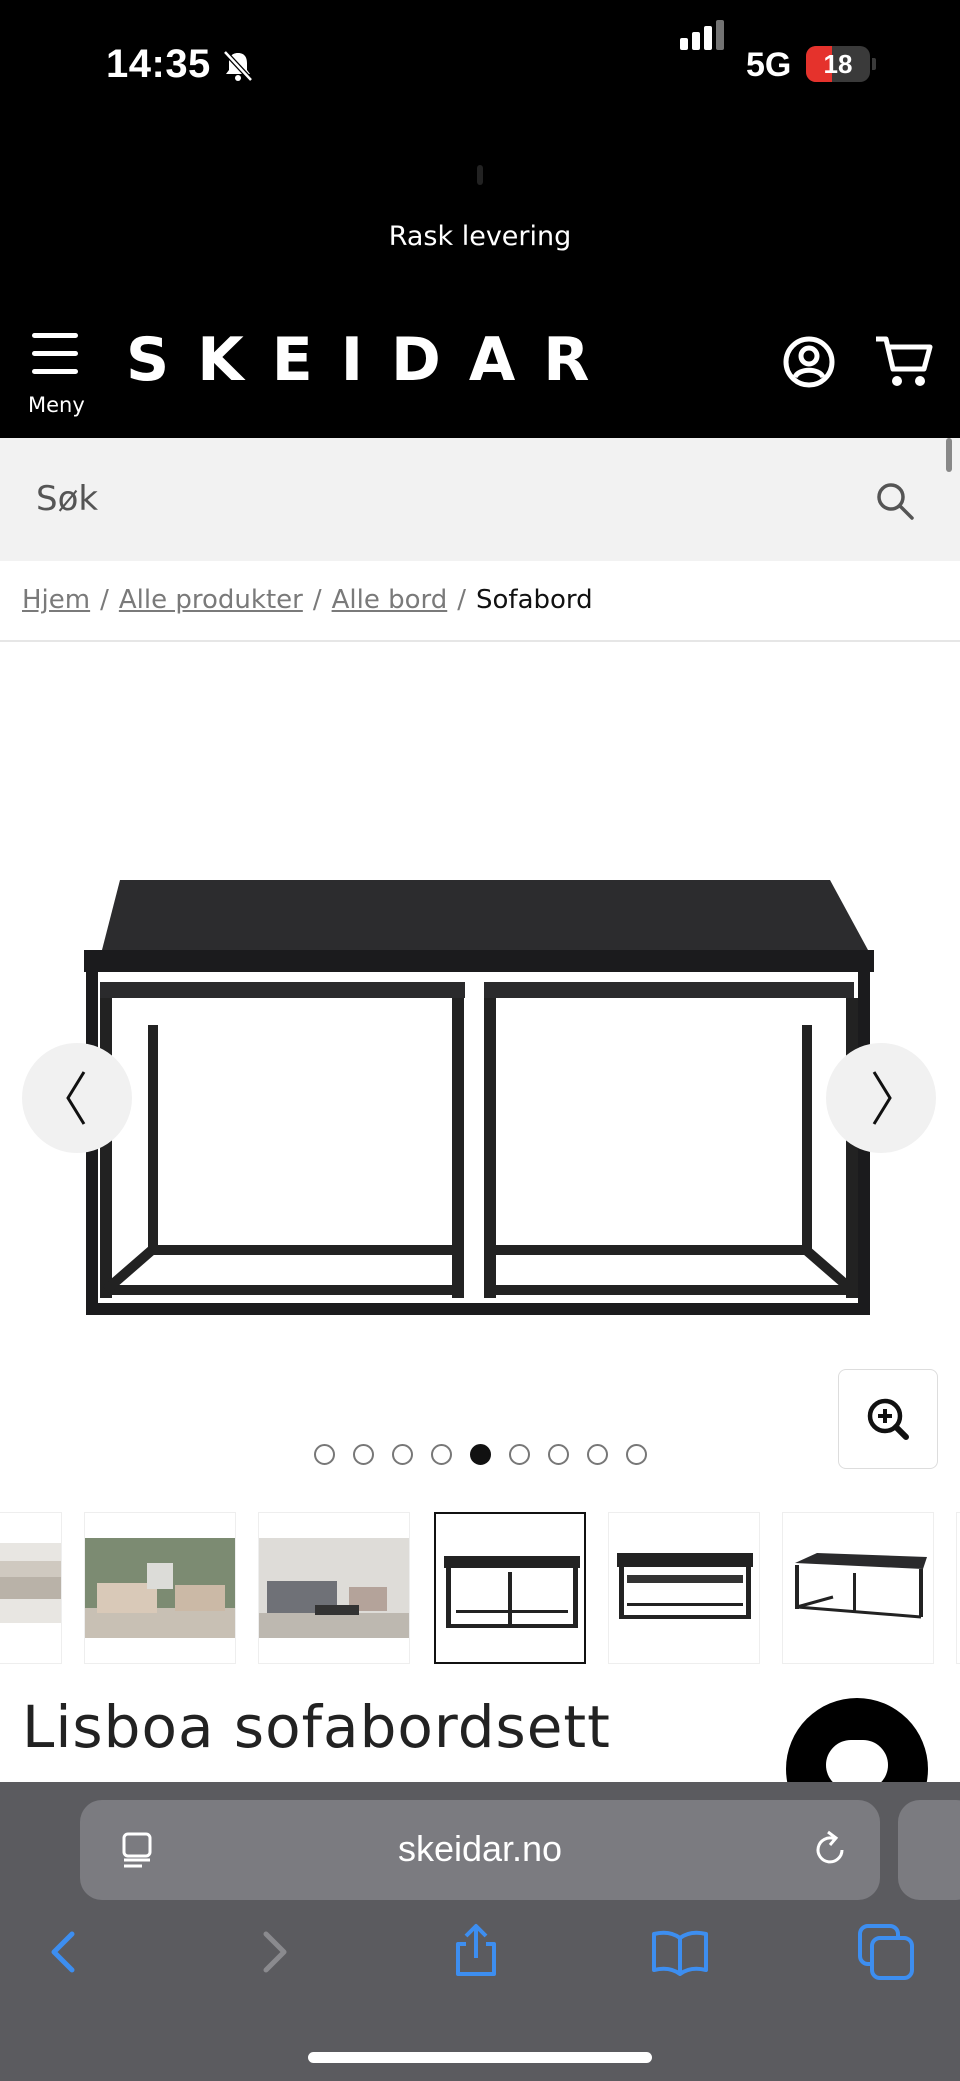 The image size is (960, 2081). I want to click on next-tab-preview, so click(929, 1850).